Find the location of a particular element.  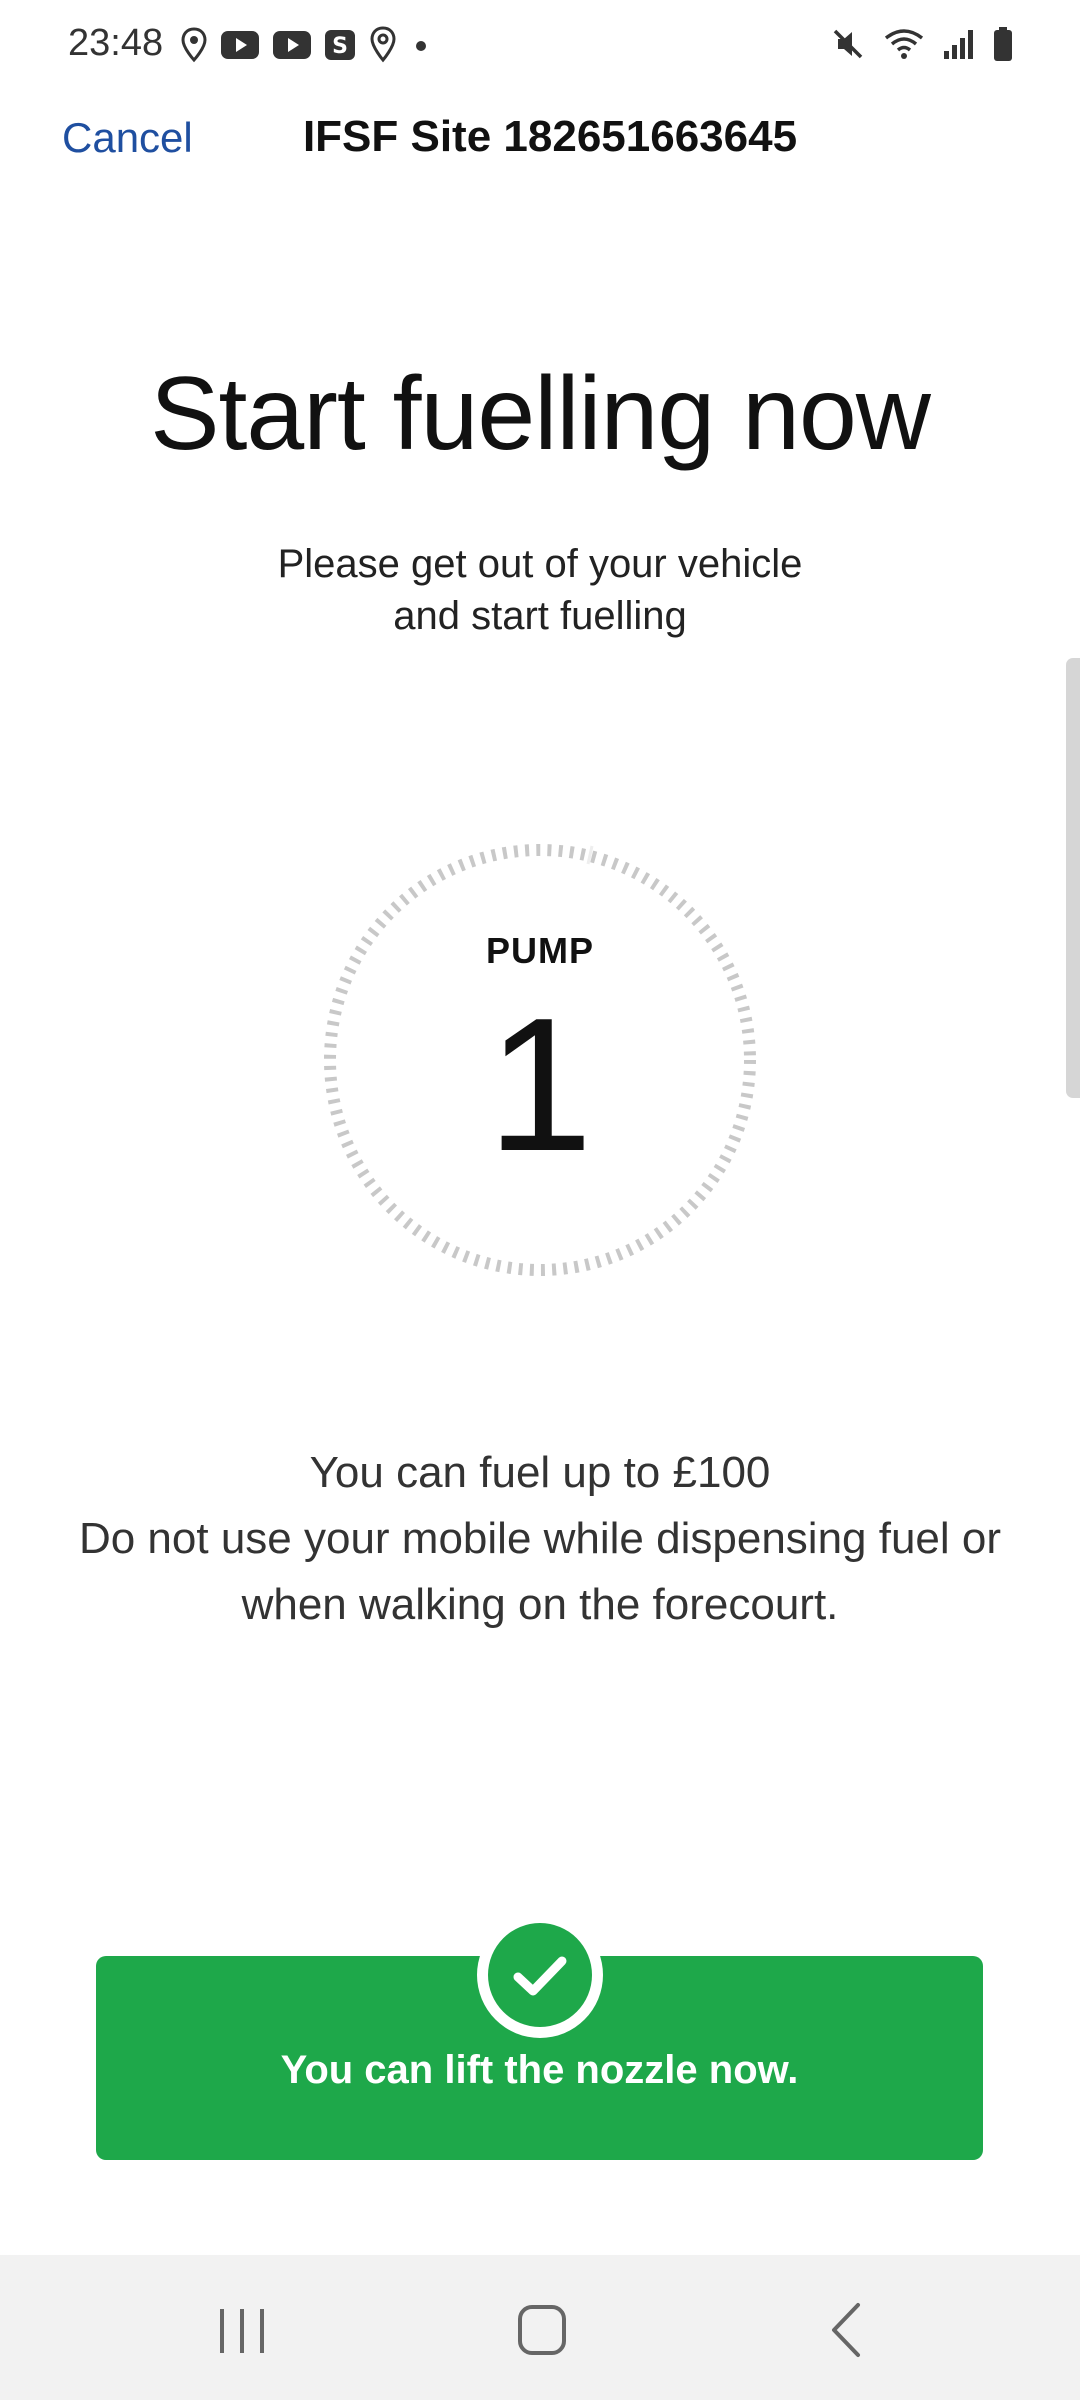

checkmark-icon is located at coordinates (540, 1975).